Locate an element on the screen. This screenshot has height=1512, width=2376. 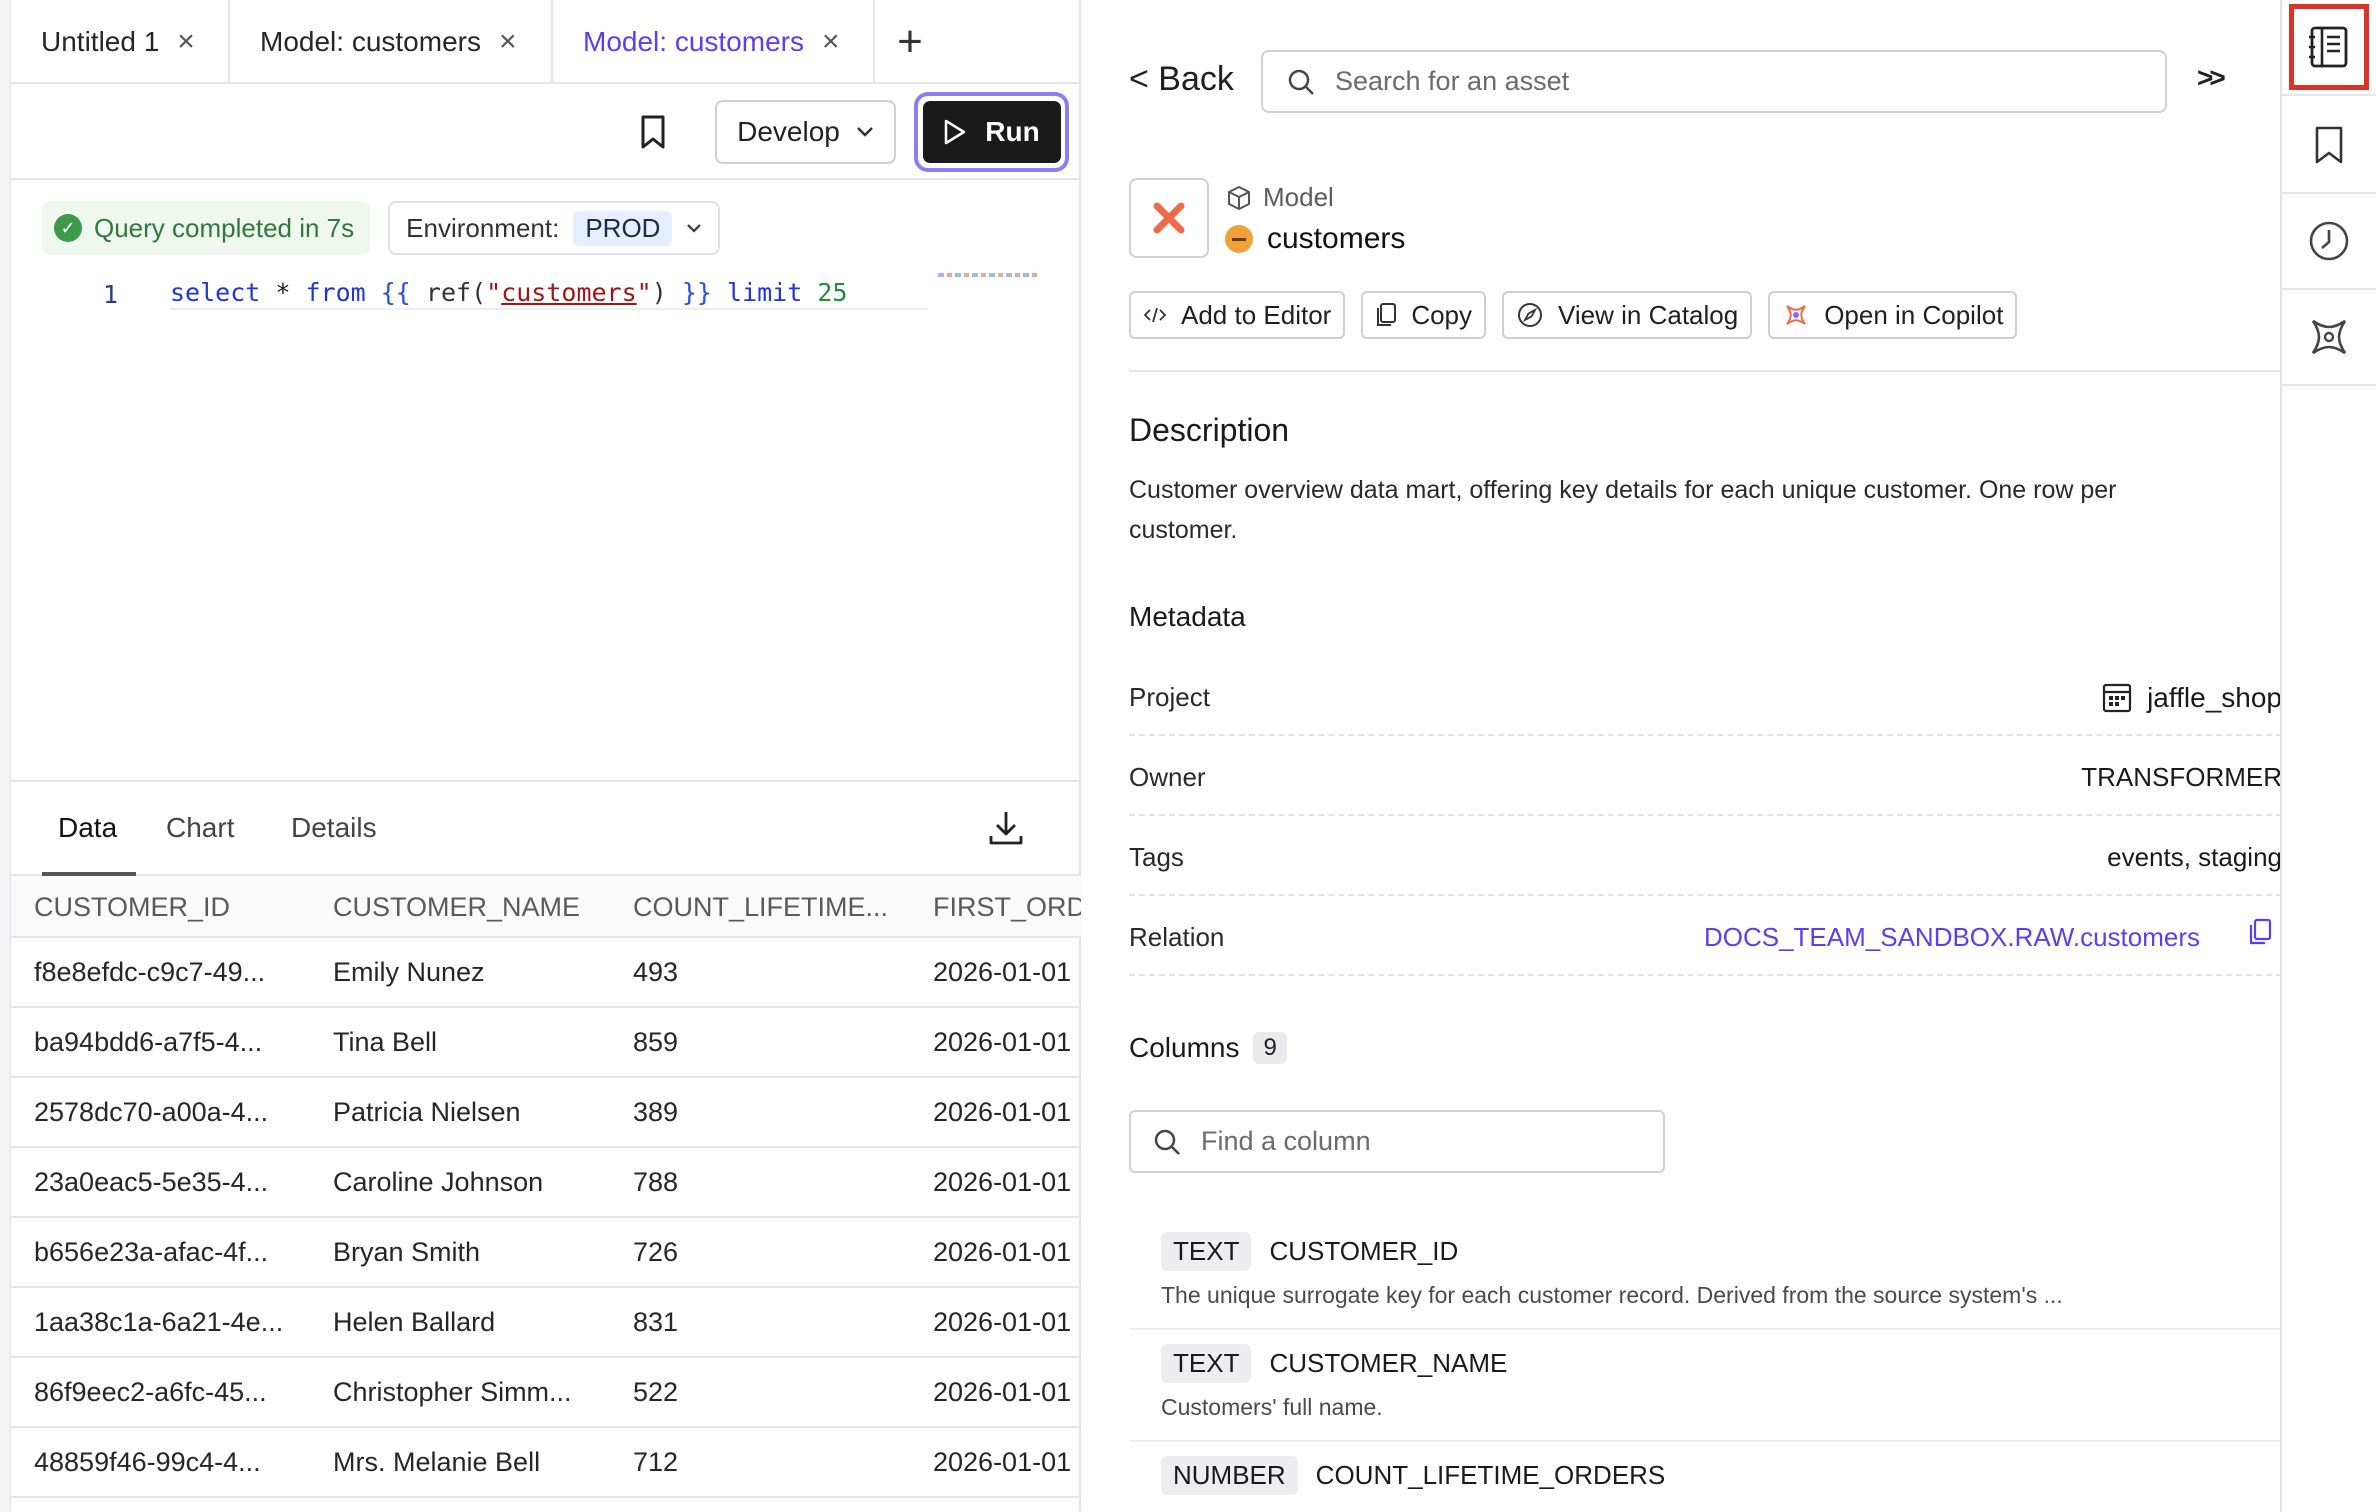
check-circle-icon: ✓ is located at coordinates (68, 228).